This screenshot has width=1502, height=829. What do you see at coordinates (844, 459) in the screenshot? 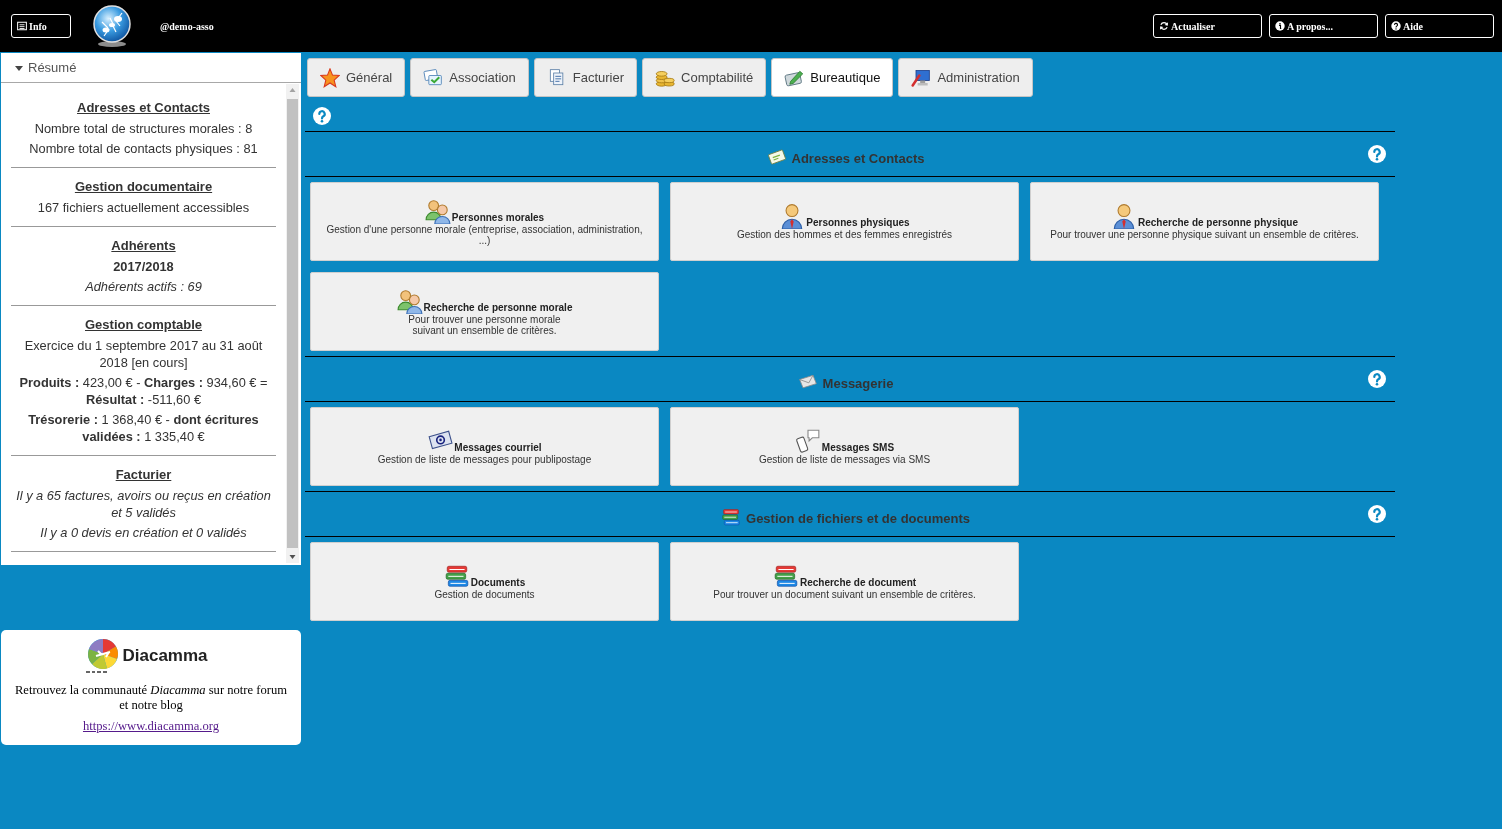
I see `card-description: Gestion de liste de messages via SMS` at bounding box center [844, 459].